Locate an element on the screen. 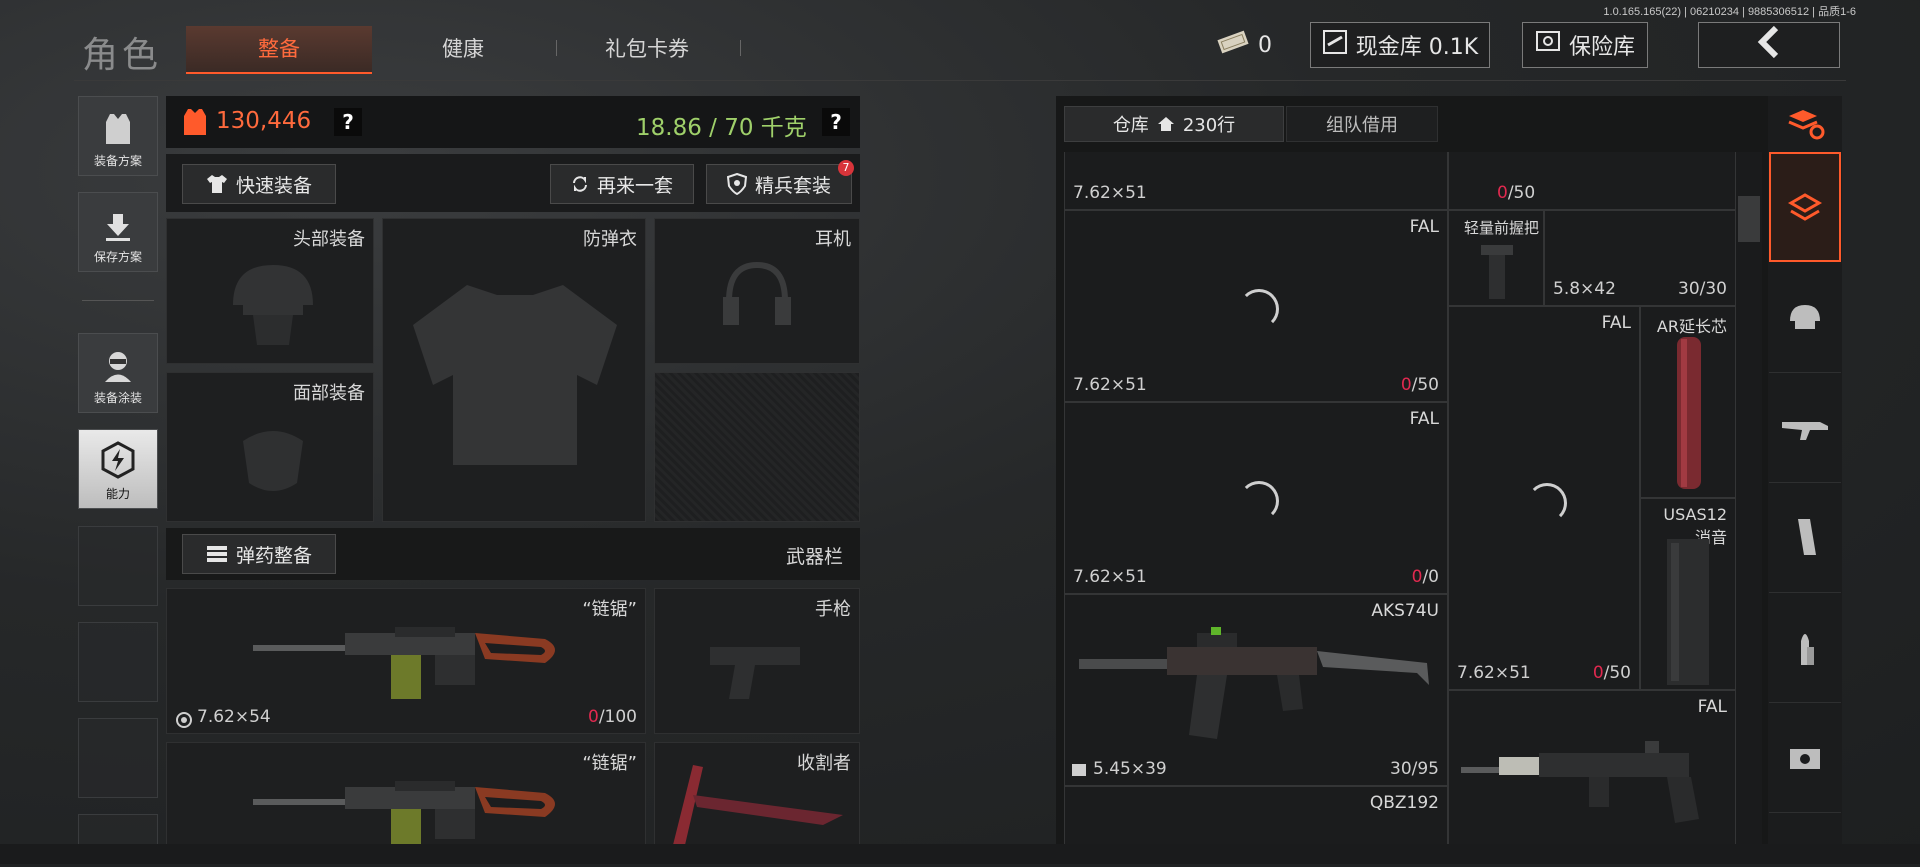 This screenshot has height=867, width=1920. stats-bar: 130,446 ? 18.86 / 70 千克 ? is located at coordinates (513, 122).